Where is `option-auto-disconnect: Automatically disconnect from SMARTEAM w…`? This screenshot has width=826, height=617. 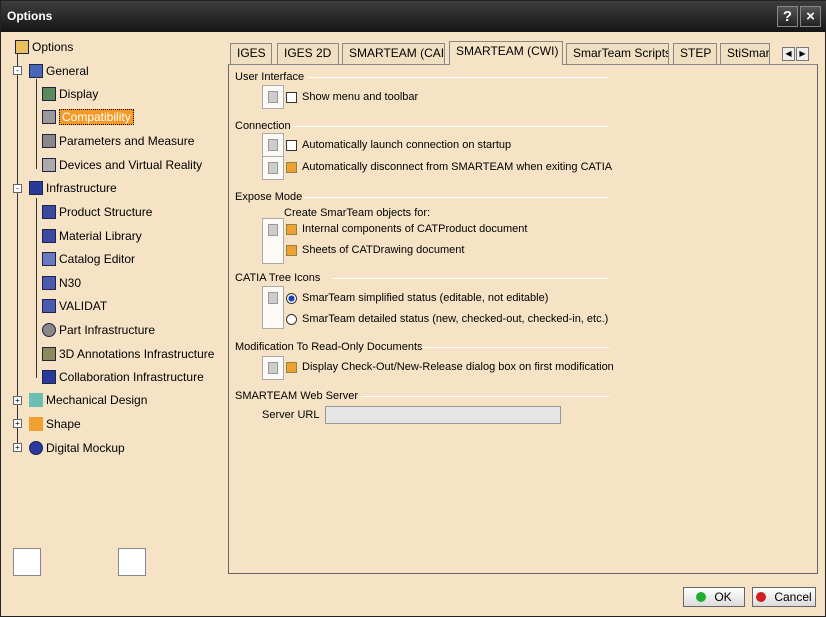 option-auto-disconnect: Automatically disconnect from SMARTEAM w… is located at coordinates (449, 167).